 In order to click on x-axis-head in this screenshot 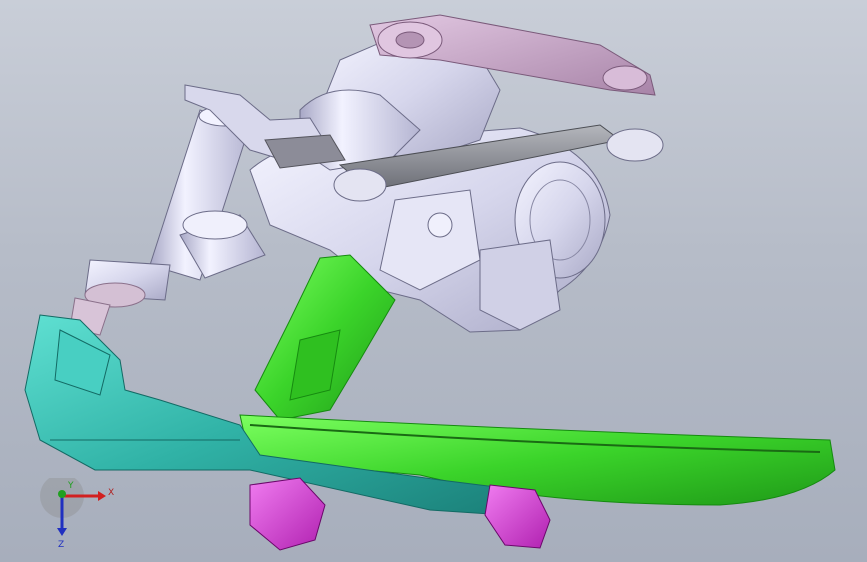, I will do `click(102, 496)`.